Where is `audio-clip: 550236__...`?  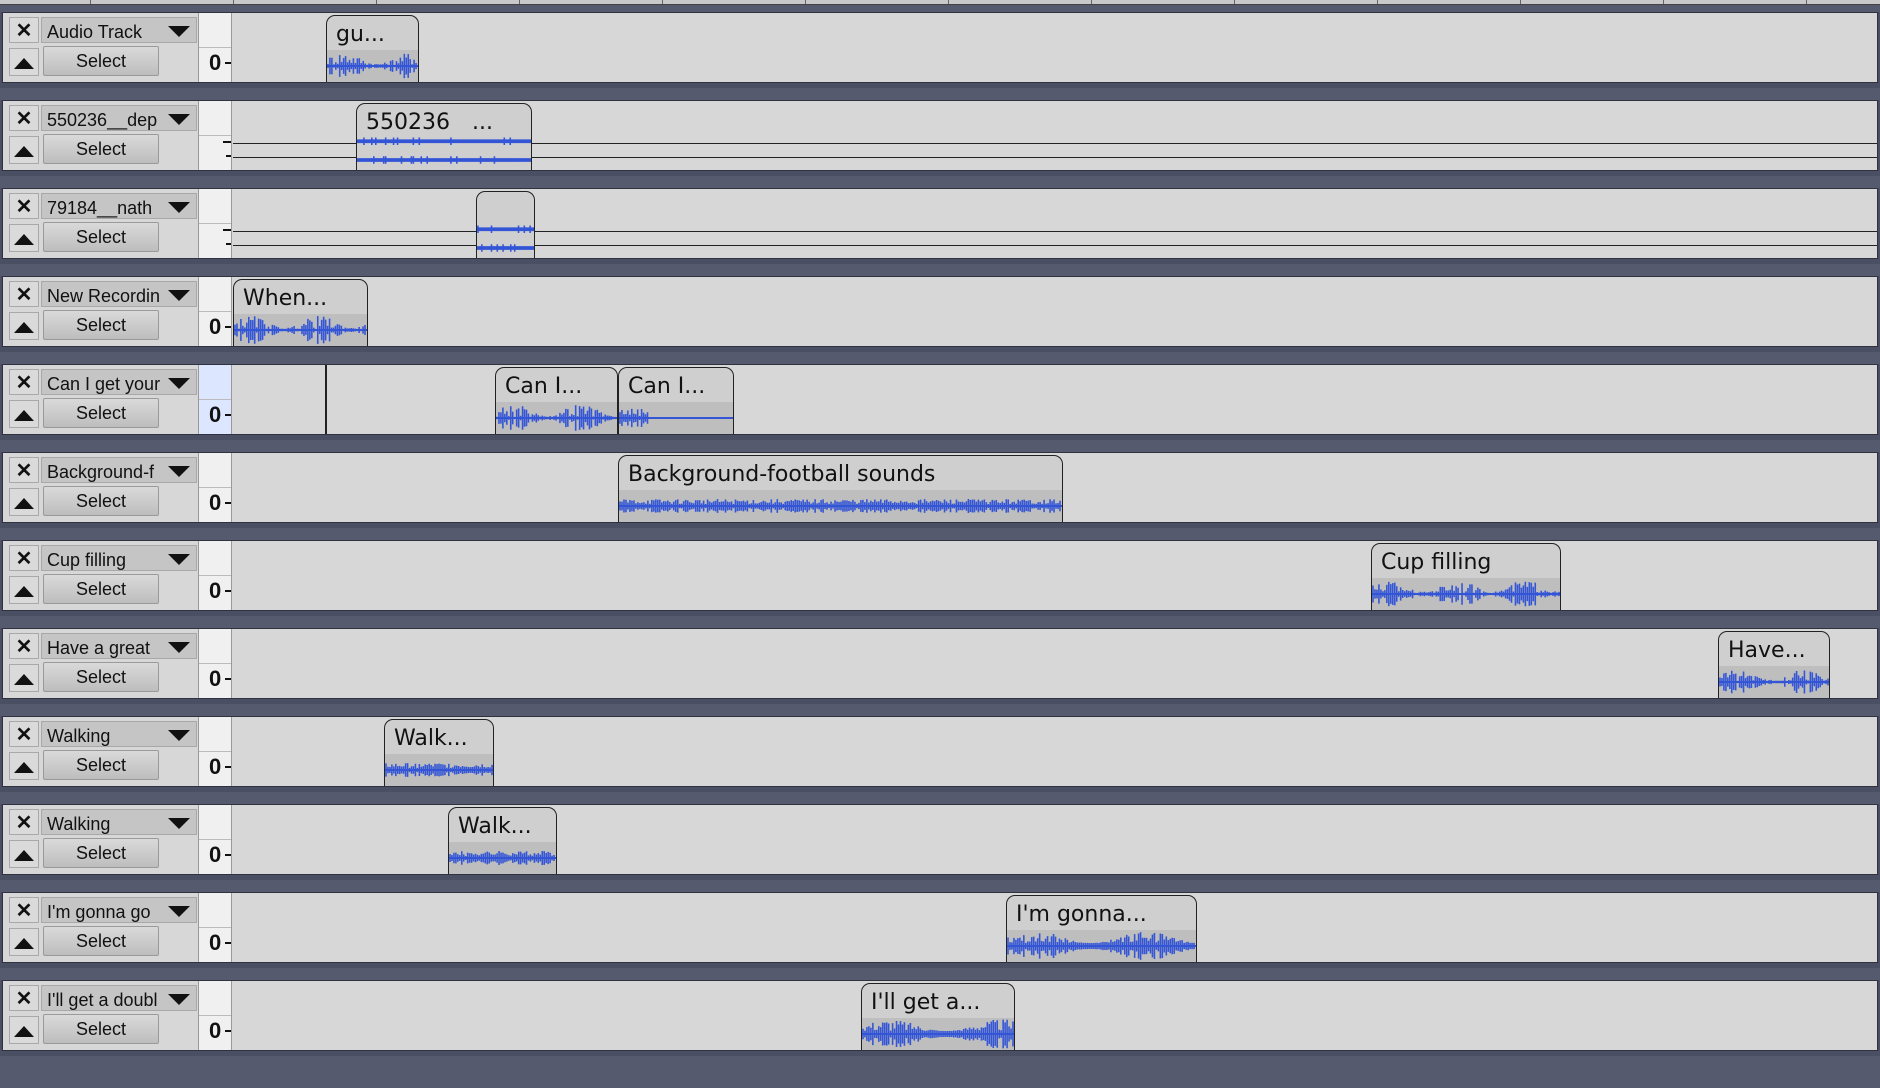
audio-clip: 550236__... is located at coordinates (444, 136).